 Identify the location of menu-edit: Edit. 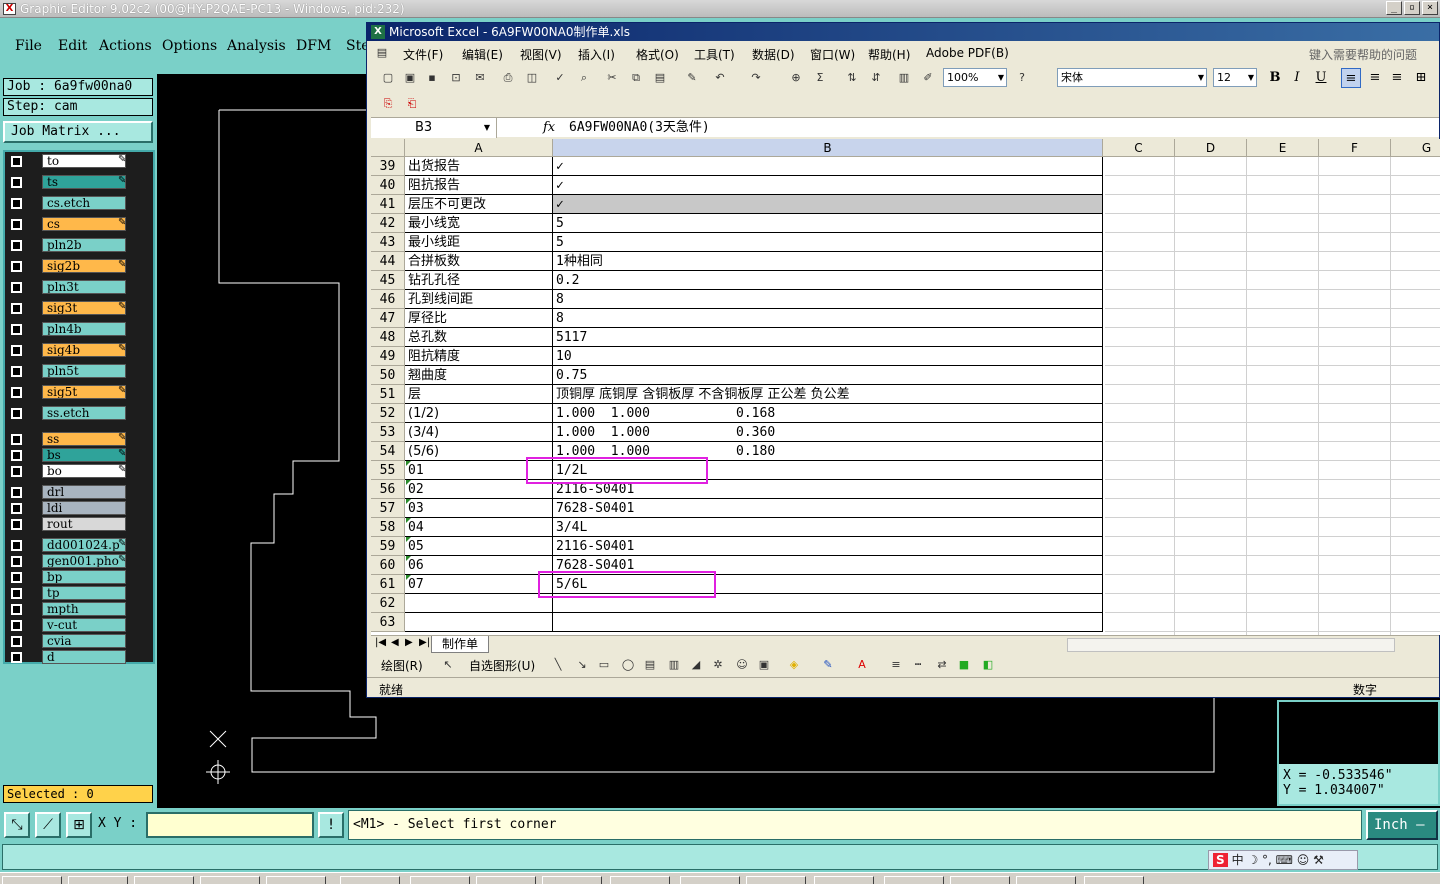
(72, 46).